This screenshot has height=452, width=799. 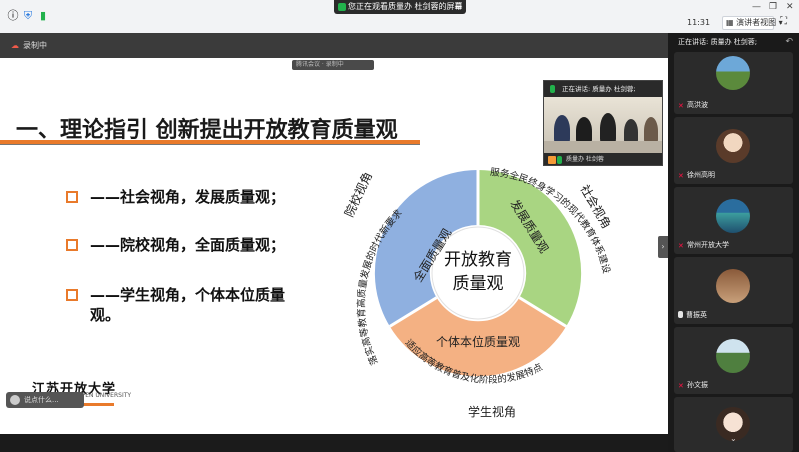 I want to click on participant-tile: 曹振英, so click(x=733, y=290).